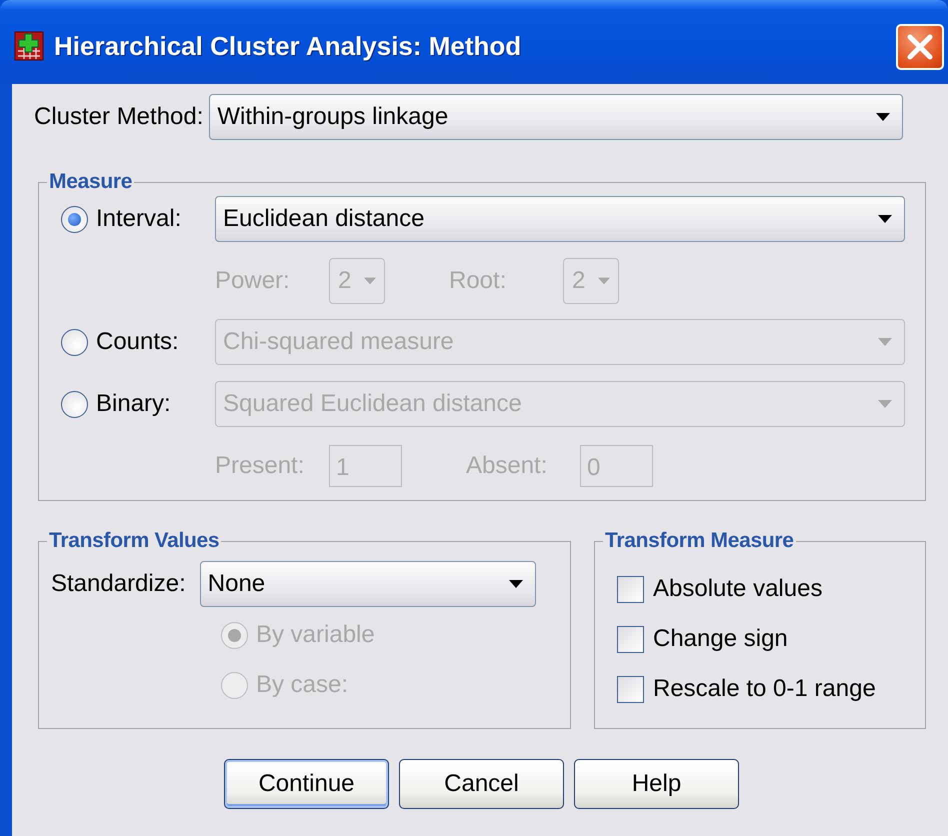 This screenshot has width=948, height=836. What do you see at coordinates (507, 466) in the screenshot?
I see `field-label: Absent:` at bounding box center [507, 466].